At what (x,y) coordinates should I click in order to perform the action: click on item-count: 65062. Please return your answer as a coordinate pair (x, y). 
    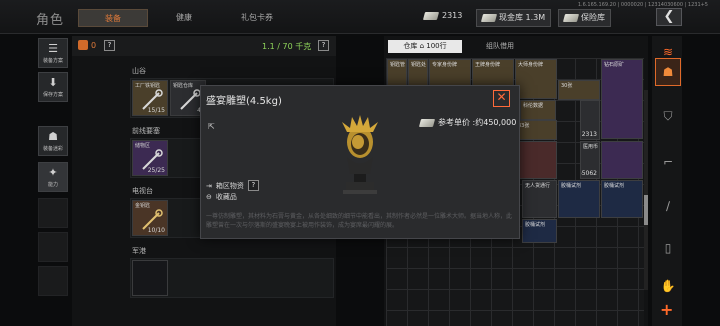
    Looking at the image, I should click on (589, 173).